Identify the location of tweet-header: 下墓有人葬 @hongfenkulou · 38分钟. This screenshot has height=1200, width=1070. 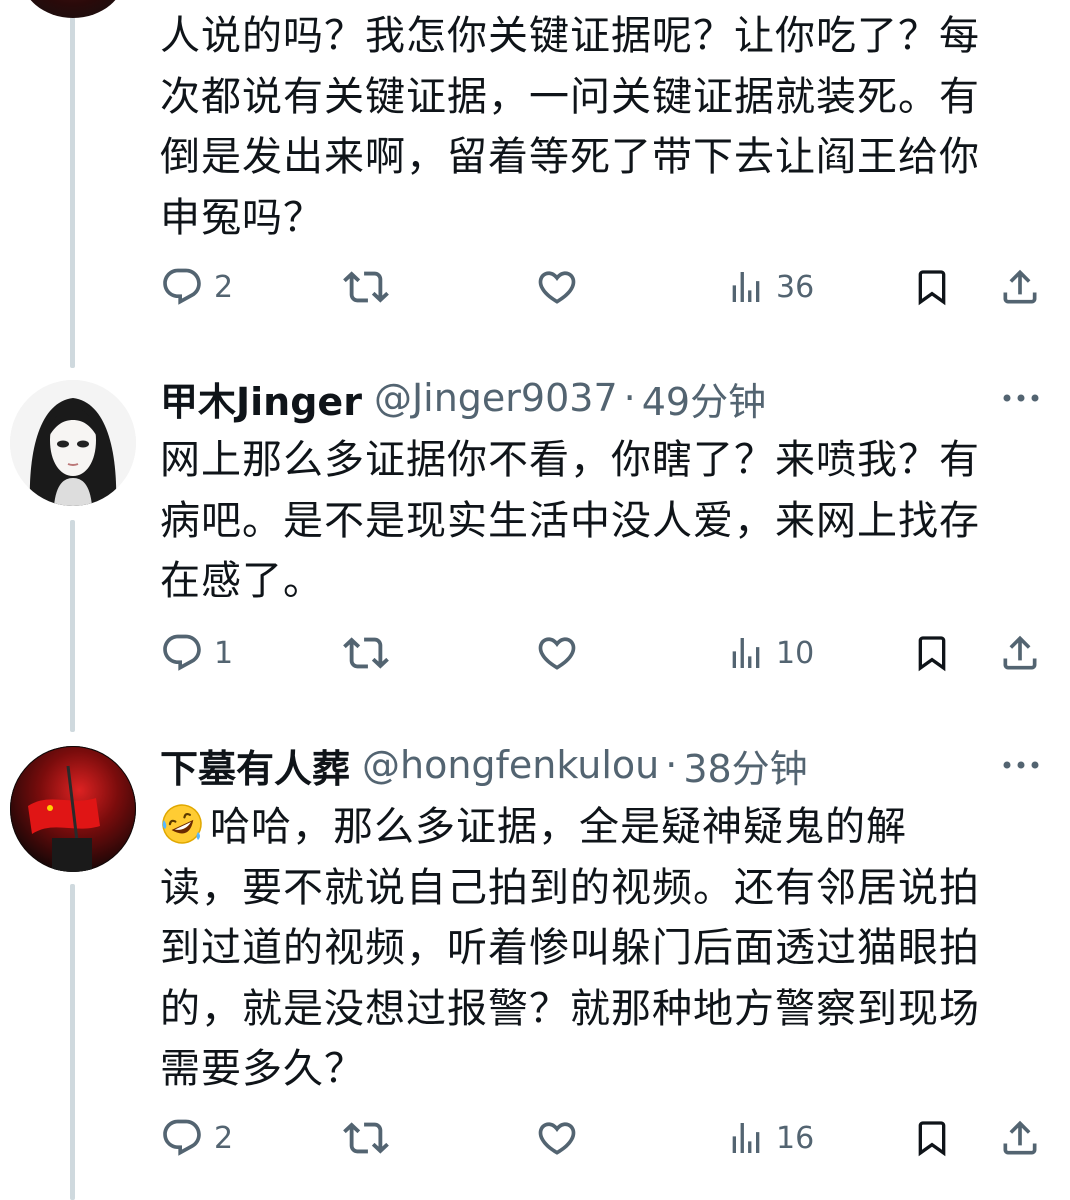
(484, 765).